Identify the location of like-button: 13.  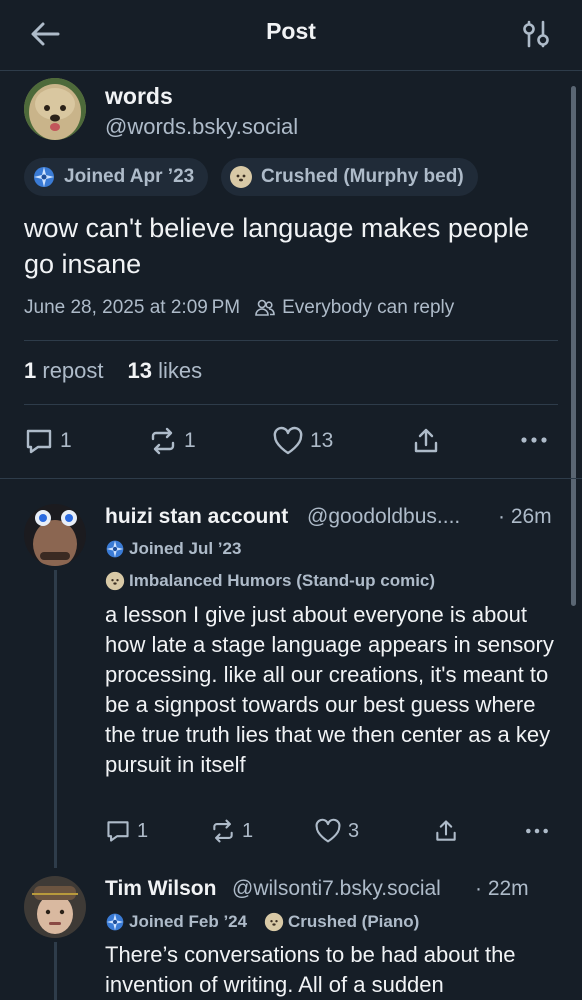
(302, 441).